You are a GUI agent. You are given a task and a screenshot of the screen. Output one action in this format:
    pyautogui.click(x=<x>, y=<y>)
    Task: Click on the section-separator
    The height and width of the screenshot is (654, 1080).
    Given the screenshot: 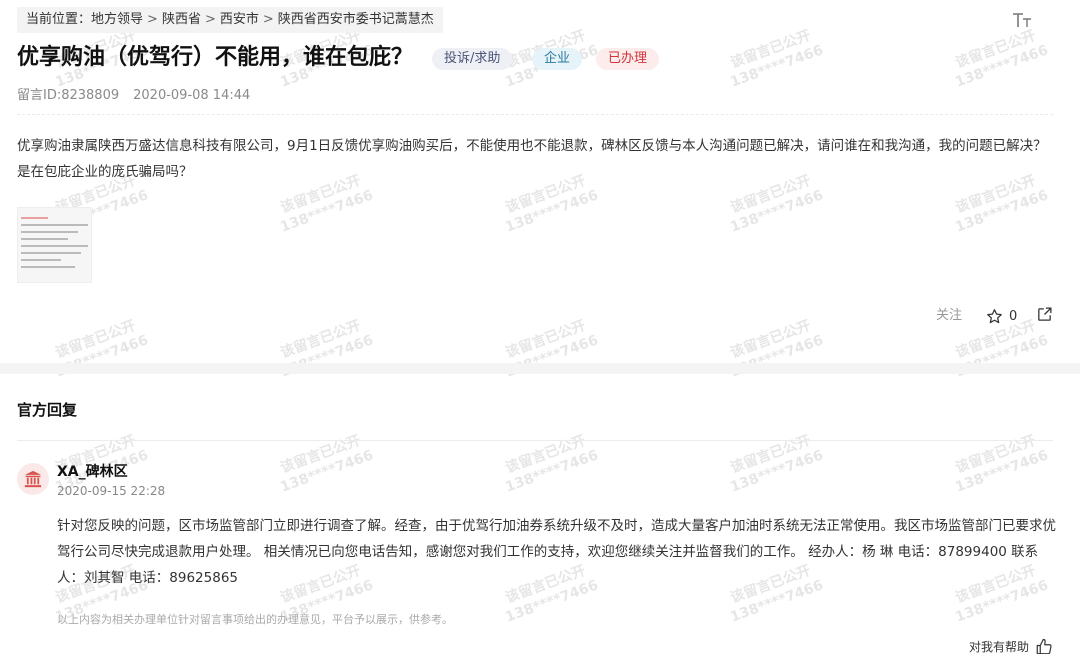 What is the action you would take?
    pyautogui.click(x=540, y=368)
    